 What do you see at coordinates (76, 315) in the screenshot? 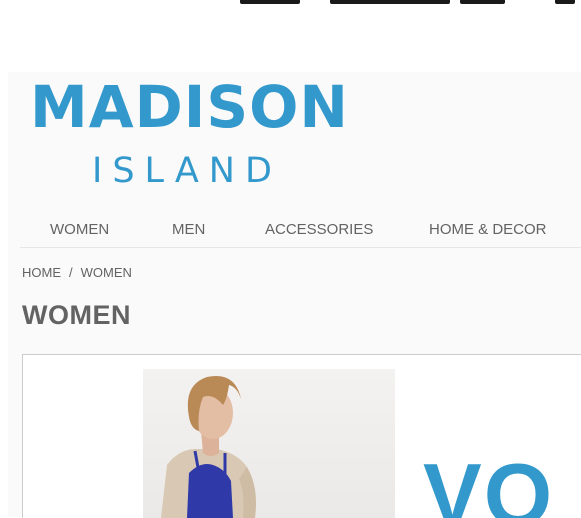
I see `page-title: WOMEN` at bounding box center [76, 315].